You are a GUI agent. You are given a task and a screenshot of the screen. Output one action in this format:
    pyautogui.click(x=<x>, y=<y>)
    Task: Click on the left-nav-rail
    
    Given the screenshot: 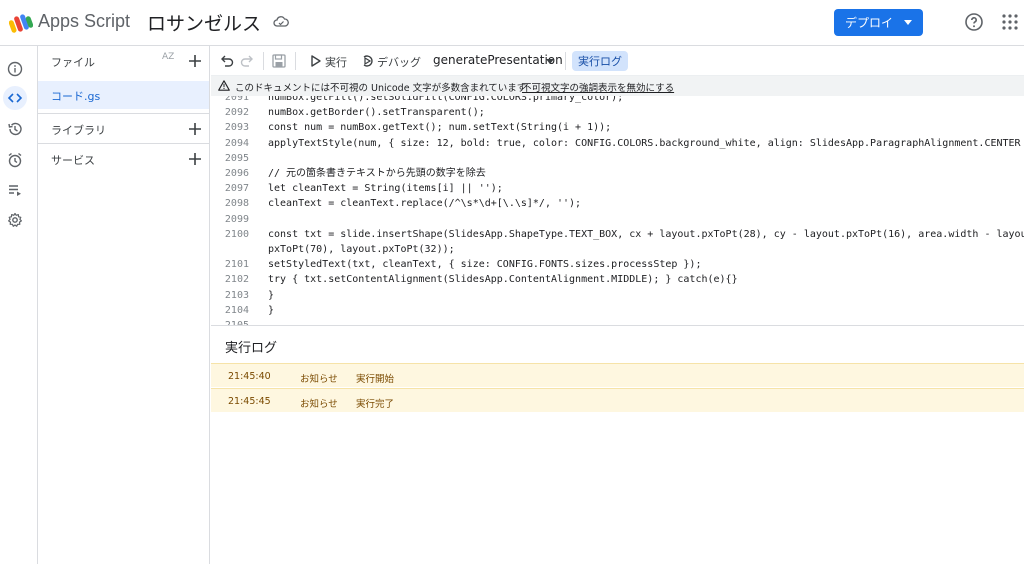 What is the action you would take?
    pyautogui.click(x=19, y=305)
    